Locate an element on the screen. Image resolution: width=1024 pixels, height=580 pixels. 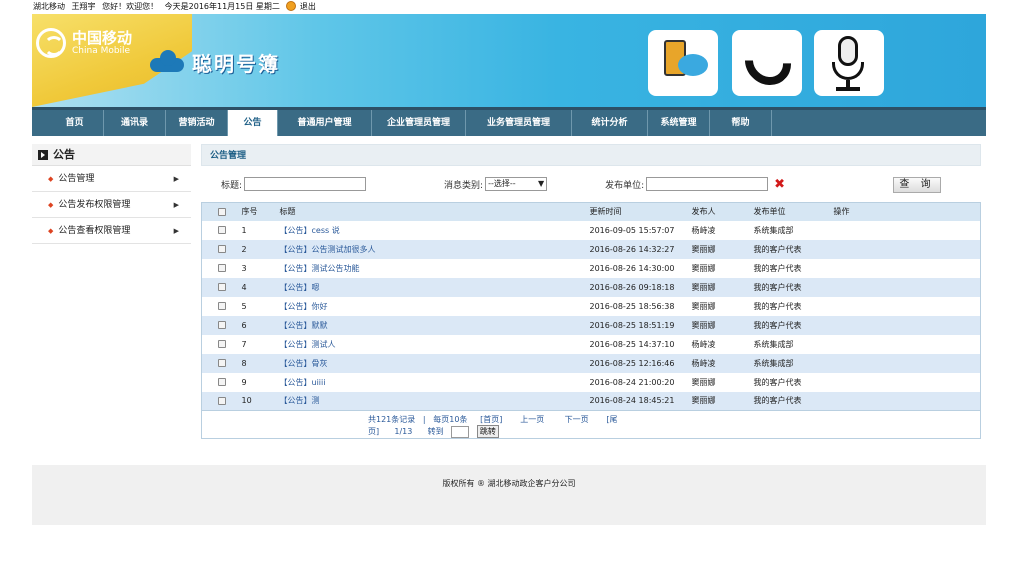
table-row: 10 【公告】测 2016-08-24 18:45:21 窦丽娜 我的客户代表 is located at coordinates (591, 401).